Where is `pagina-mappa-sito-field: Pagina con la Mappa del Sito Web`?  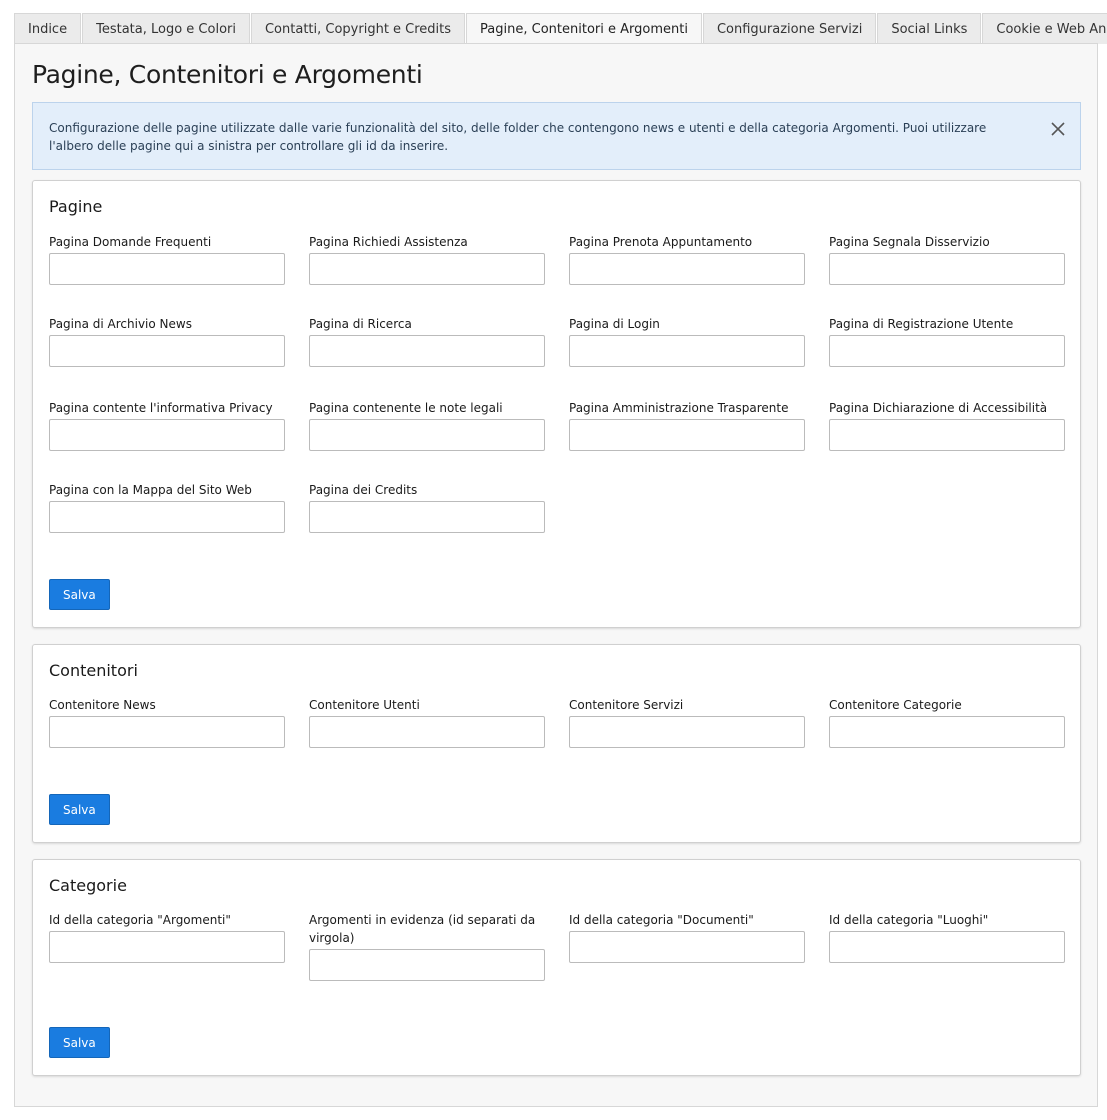
pagina-mappa-sito-field: Pagina con la Mappa del Sito Web is located at coordinates (167, 507).